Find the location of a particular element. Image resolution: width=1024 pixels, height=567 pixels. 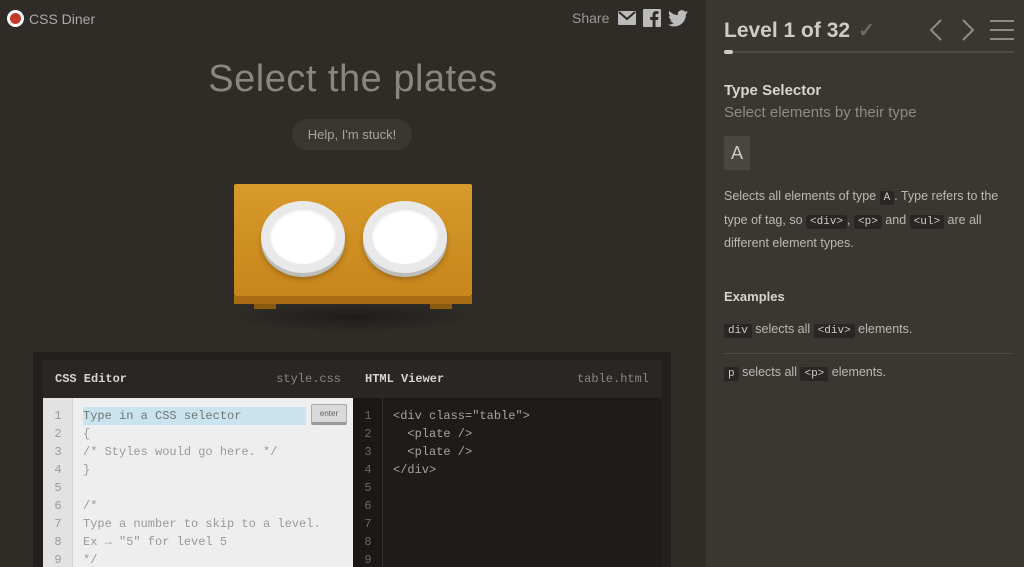

html-viewer-header: HTML Viewer table.html is located at coordinates (507, 379).